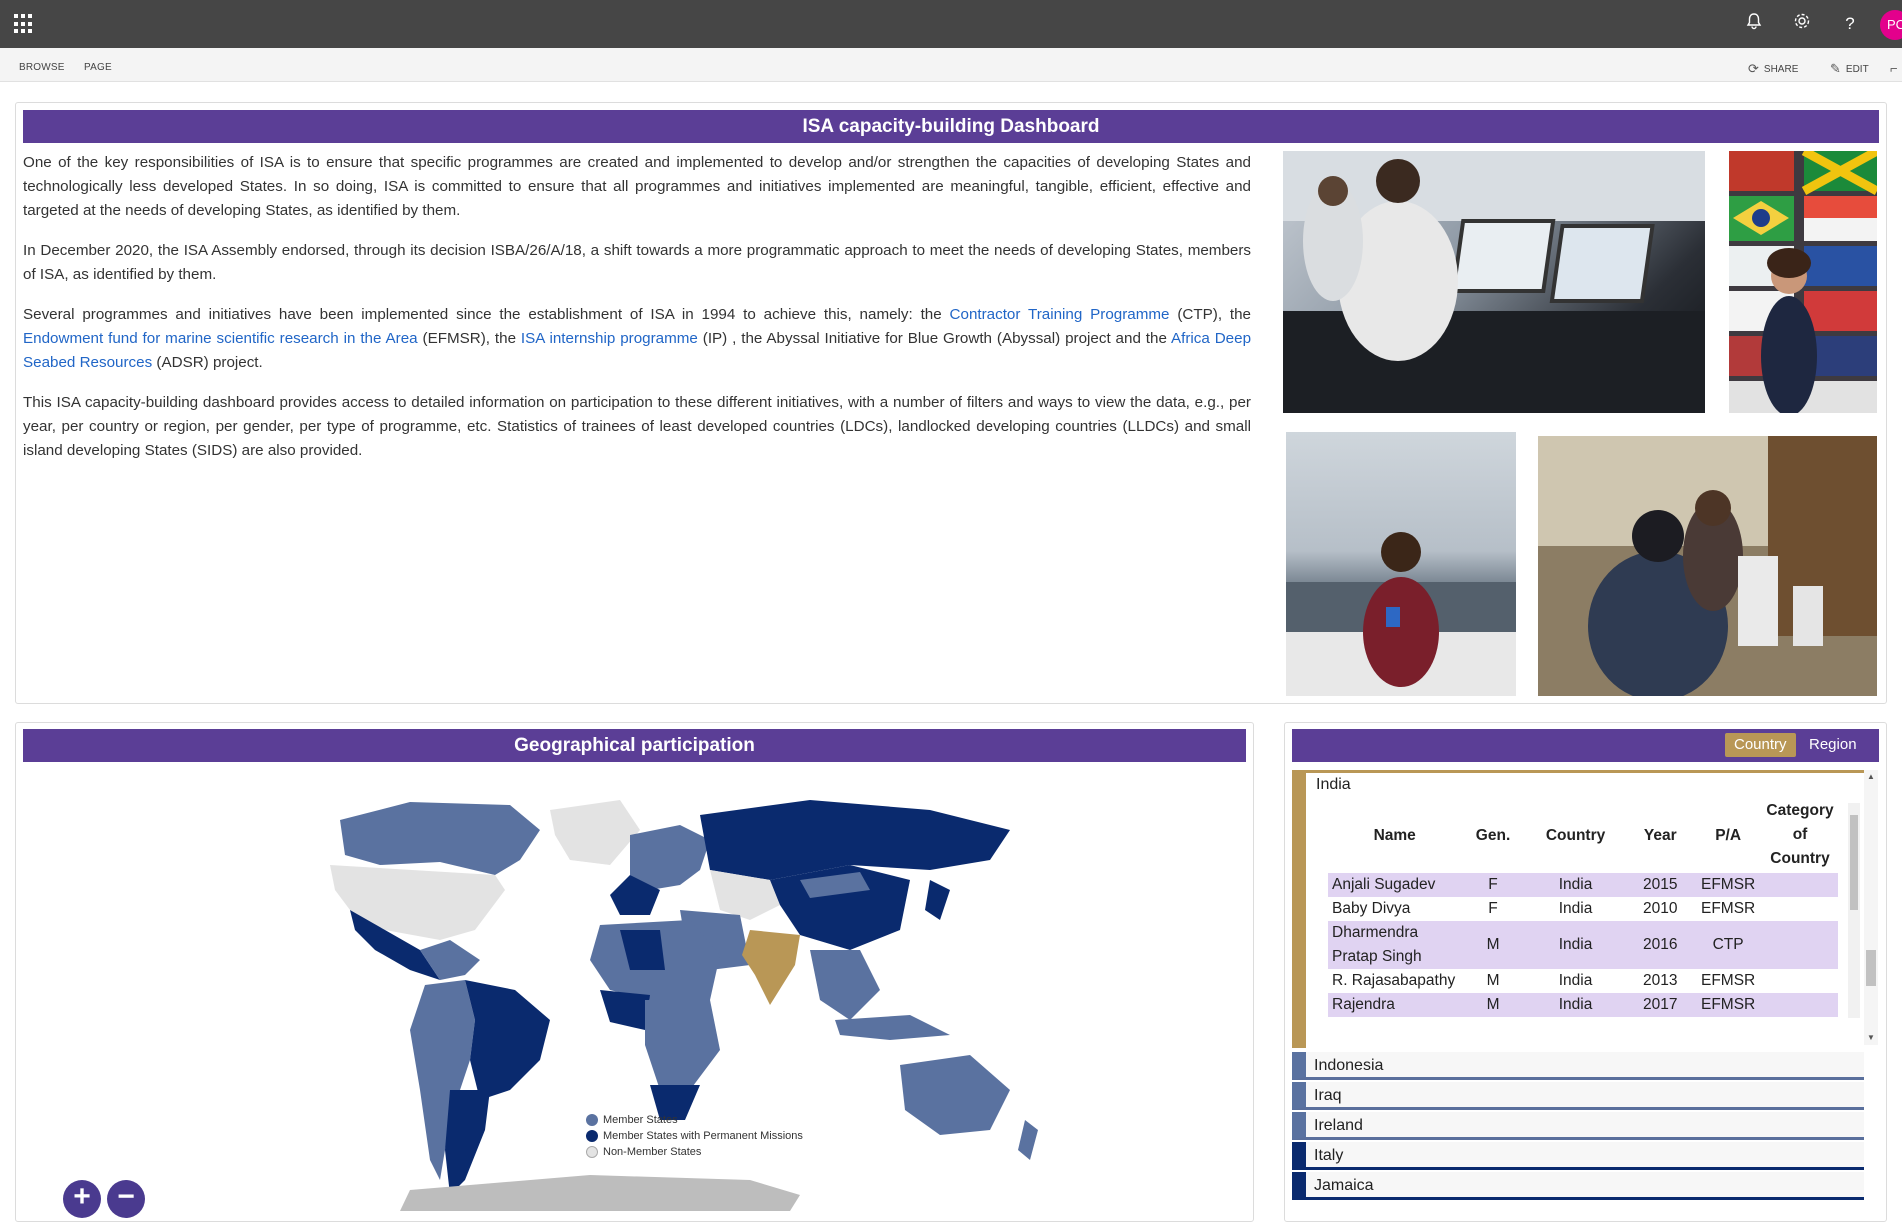 This screenshot has height=1222, width=1902. I want to click on focus-icon: ⌐, so click(1894, 68).